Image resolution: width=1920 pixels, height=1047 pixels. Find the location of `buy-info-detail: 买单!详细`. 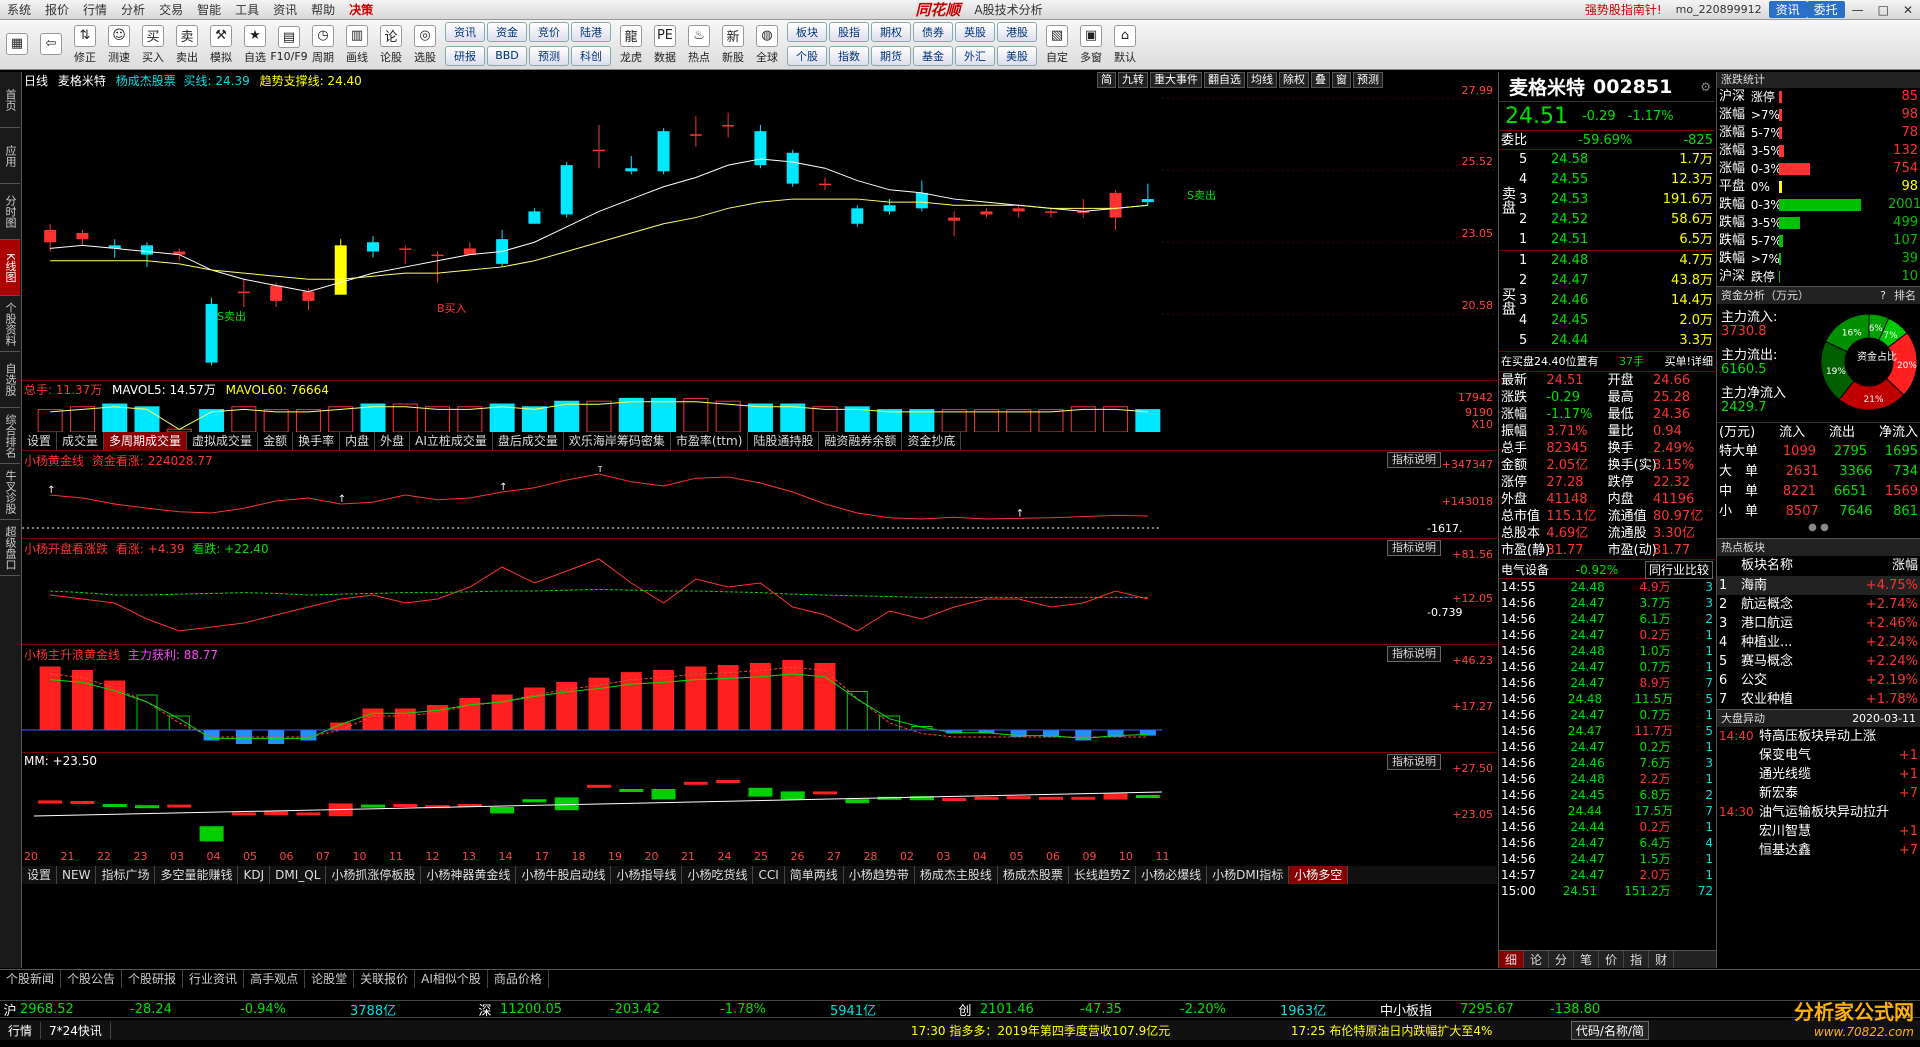

buy-info-detail: 买单!详细 is located at coordinates (1689, 361).